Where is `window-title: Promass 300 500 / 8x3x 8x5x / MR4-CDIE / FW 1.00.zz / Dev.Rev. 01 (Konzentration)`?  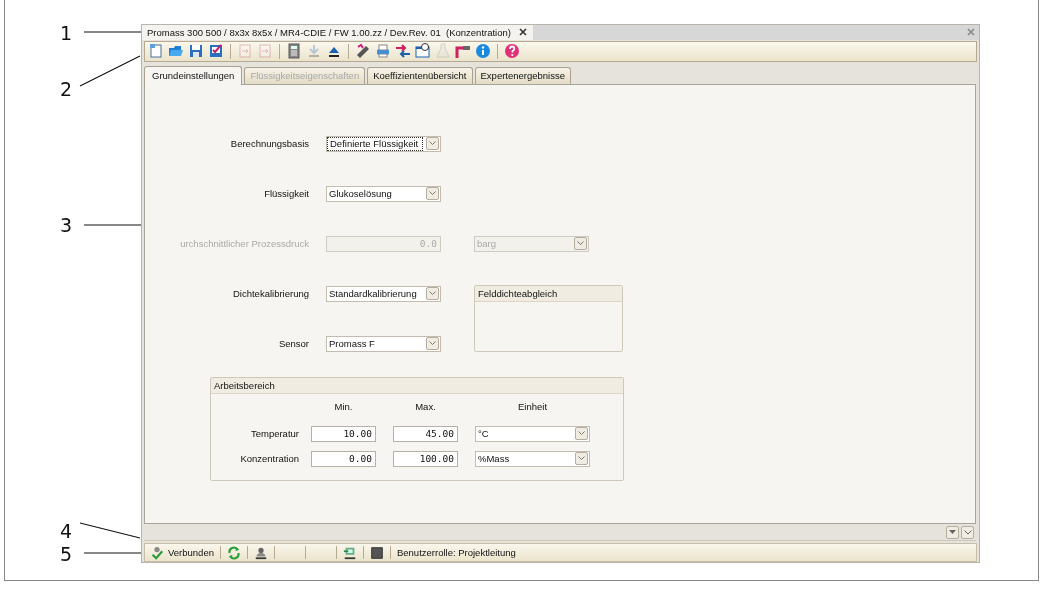
window-title: Promass 300 500 / 8x3x 8x5x / MR4-CDIE / FW 1.00.zz / Dev.Rev. 01 (Konzentration) is located at coordinates (329, 32).